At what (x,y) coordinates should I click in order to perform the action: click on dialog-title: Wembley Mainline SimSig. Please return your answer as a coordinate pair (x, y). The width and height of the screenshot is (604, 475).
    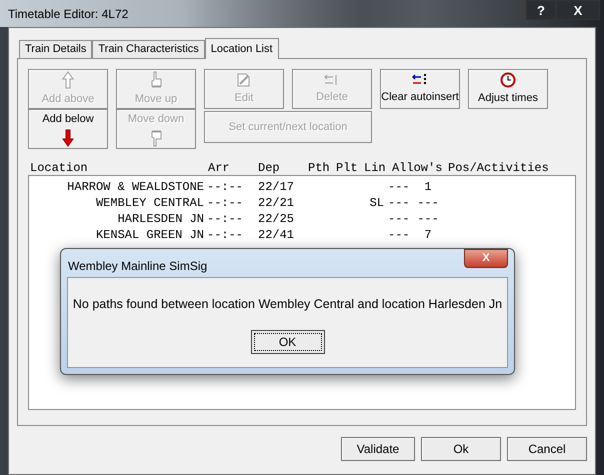
    Looking at the image, I should click on (137, 266).